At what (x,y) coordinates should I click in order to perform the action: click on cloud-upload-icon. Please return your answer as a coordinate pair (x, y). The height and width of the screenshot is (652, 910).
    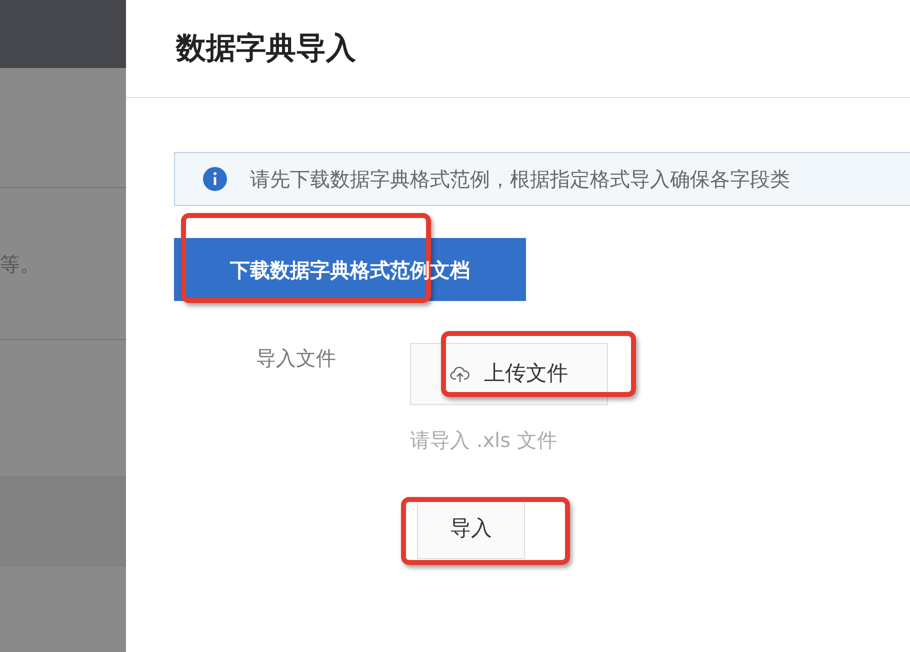
    Looking at the image, I should click on (460, 374).